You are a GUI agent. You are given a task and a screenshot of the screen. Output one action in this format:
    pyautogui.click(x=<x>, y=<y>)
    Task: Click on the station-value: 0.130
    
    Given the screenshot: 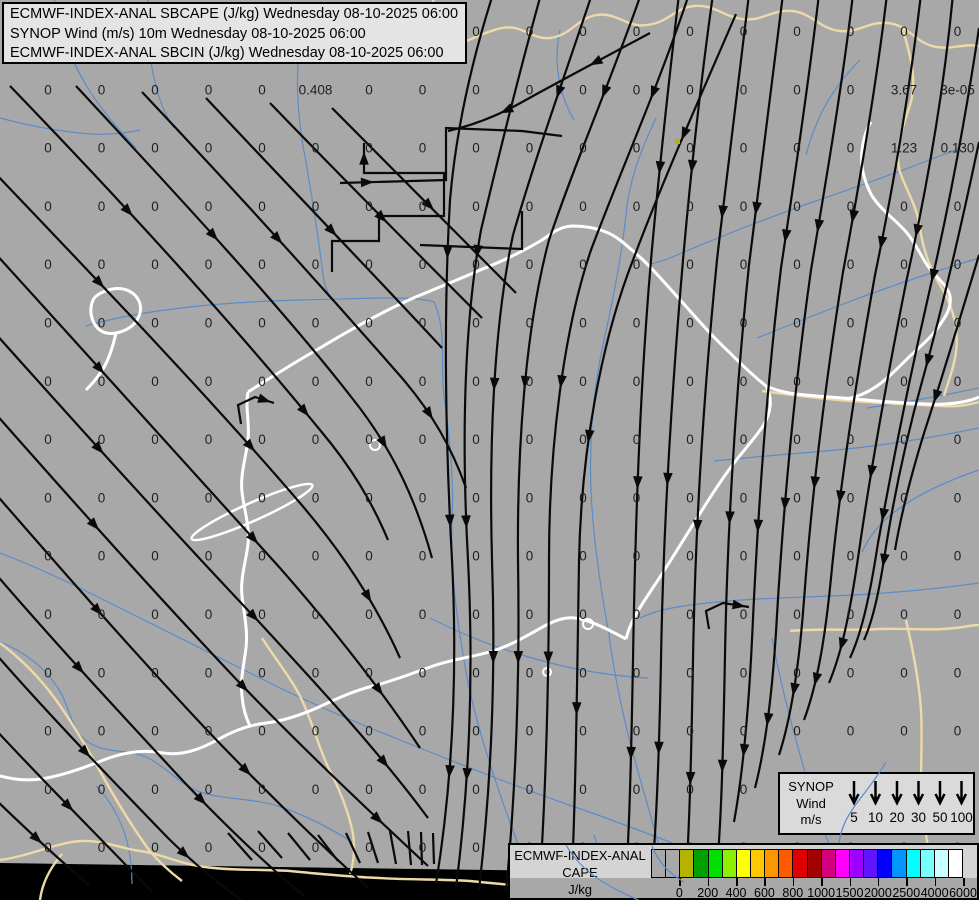 What is the action you would take?
    pyautogui.click(x=958, y=148)
    